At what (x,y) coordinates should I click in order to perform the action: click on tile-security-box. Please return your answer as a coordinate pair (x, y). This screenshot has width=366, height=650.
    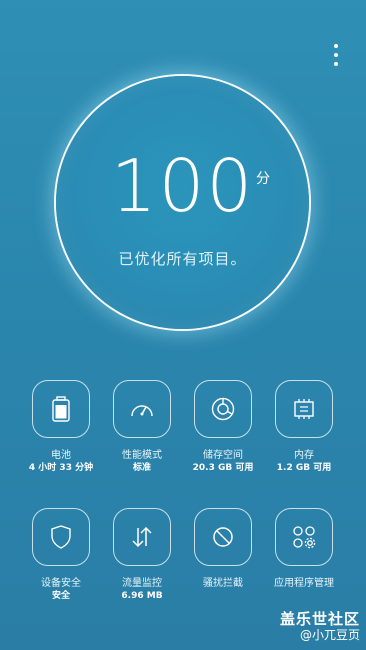
    Looking at the image, I should click on (61, 537).